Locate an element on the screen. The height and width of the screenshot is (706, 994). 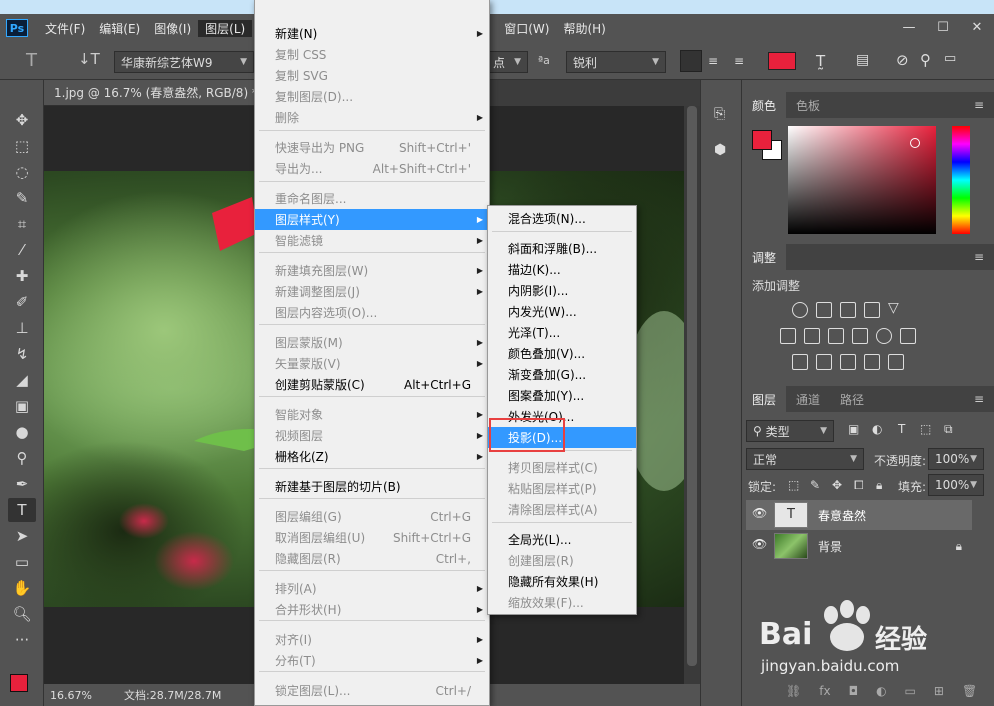
layer-menu-item: 导出为... Alt+Shift+Ctrl+' is located at coordinates (372, 168).